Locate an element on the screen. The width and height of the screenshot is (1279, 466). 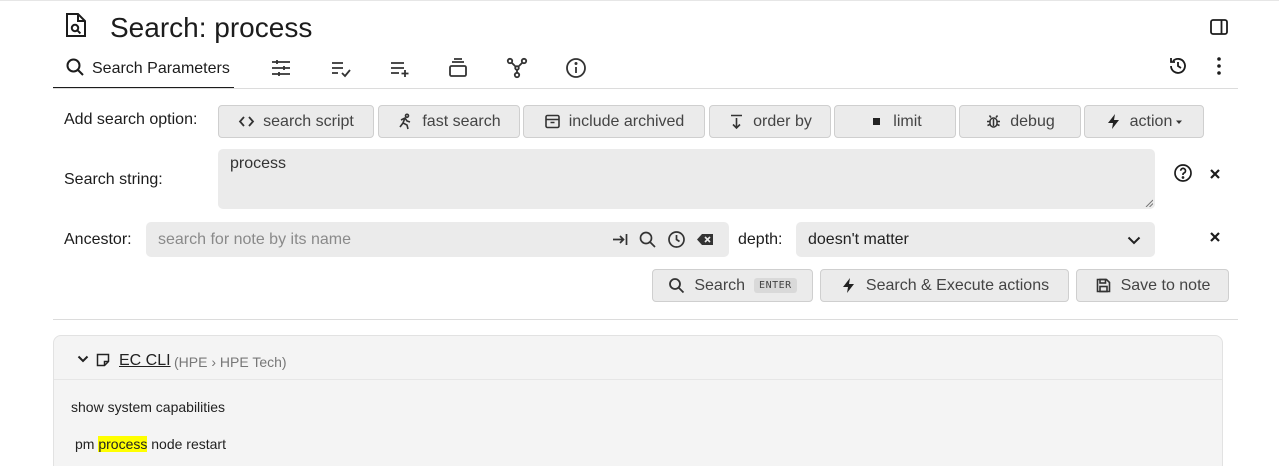
limit-button: limit is located at coordinates (895, 121).